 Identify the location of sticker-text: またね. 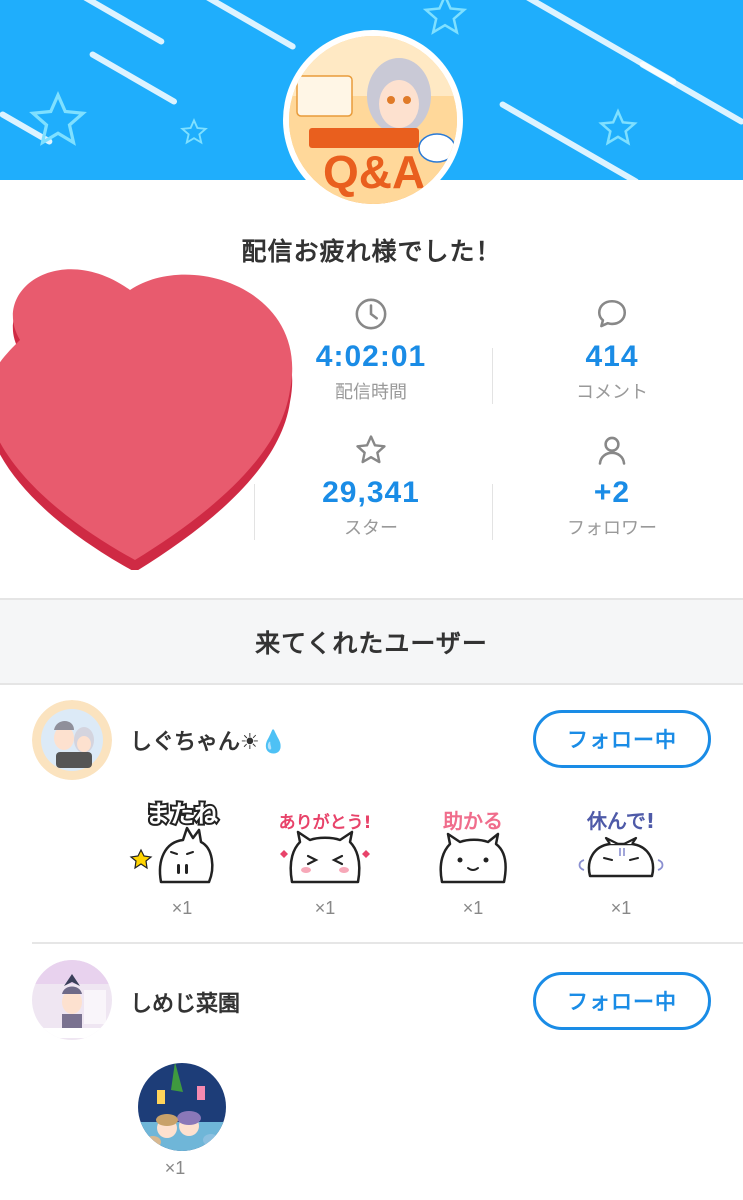
(182, 814).